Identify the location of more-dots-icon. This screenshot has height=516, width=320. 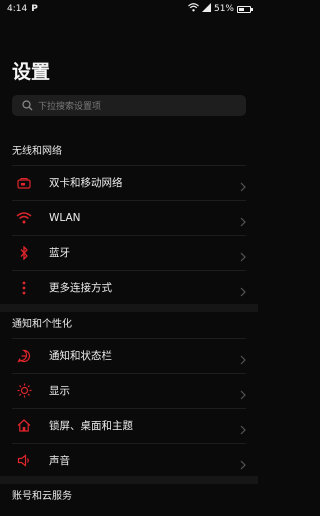
(24, 288).